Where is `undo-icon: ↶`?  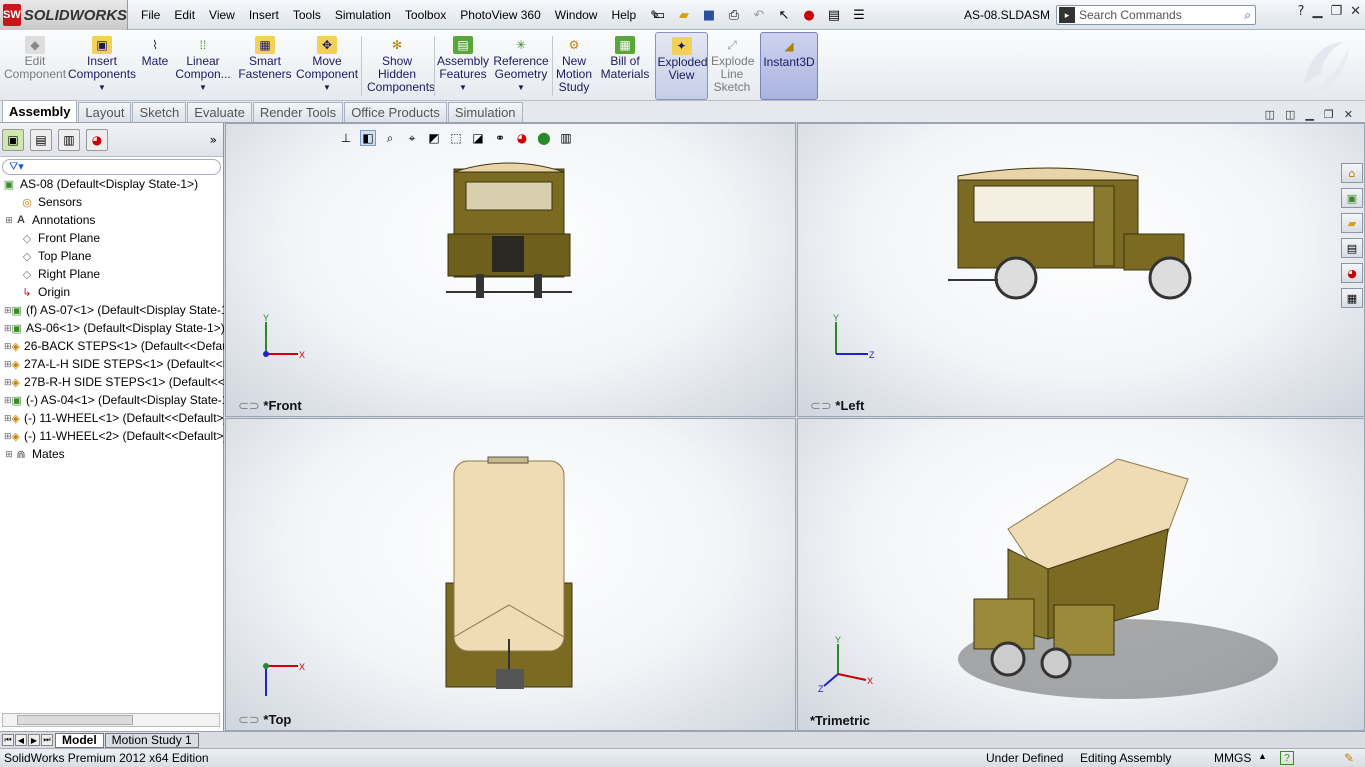 undo-icon: ↶ is located at coordinates (759, 15).